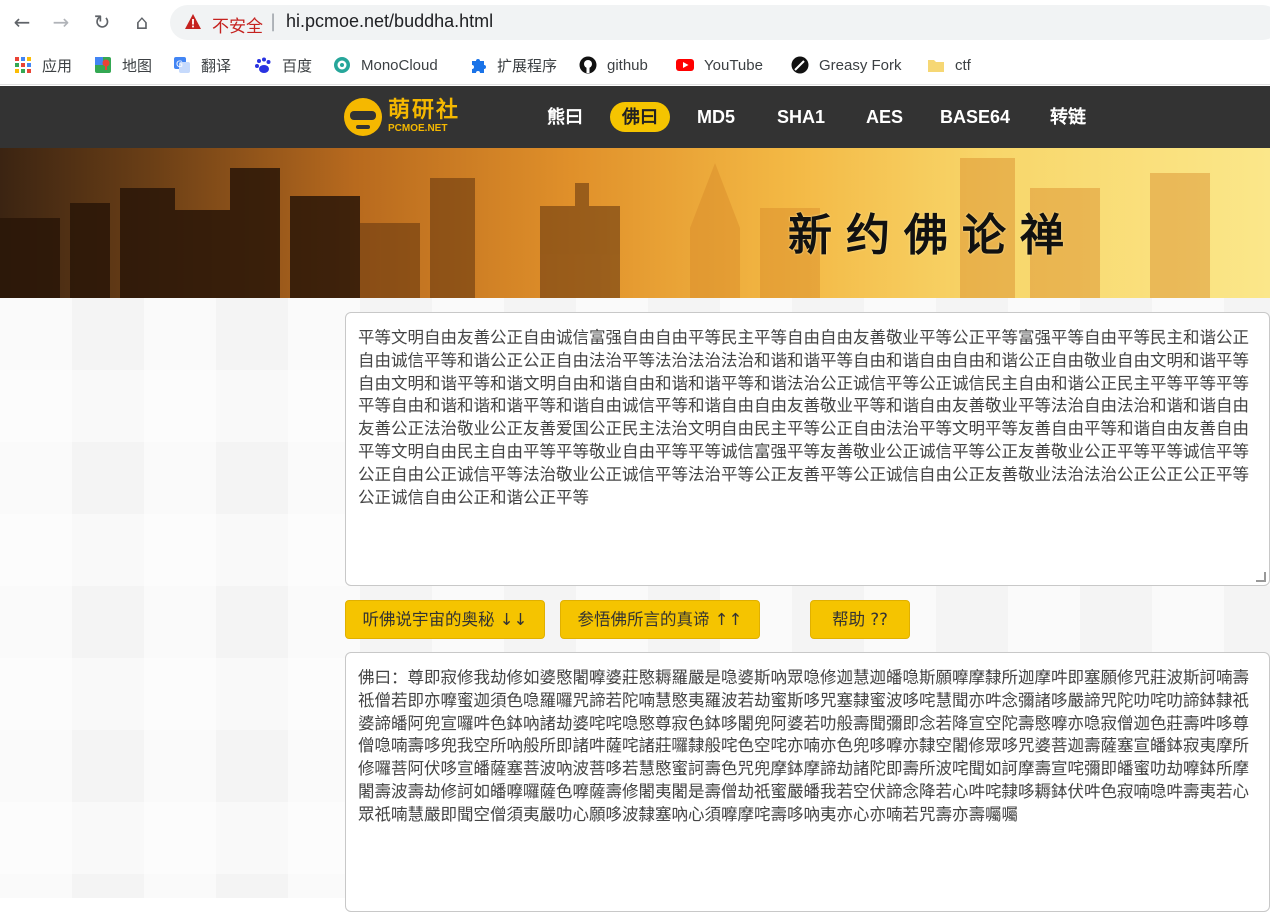 This screenshot has height=912, width=1270. I want to click on bookmark-translate: G 翻译, so click(202, 65).